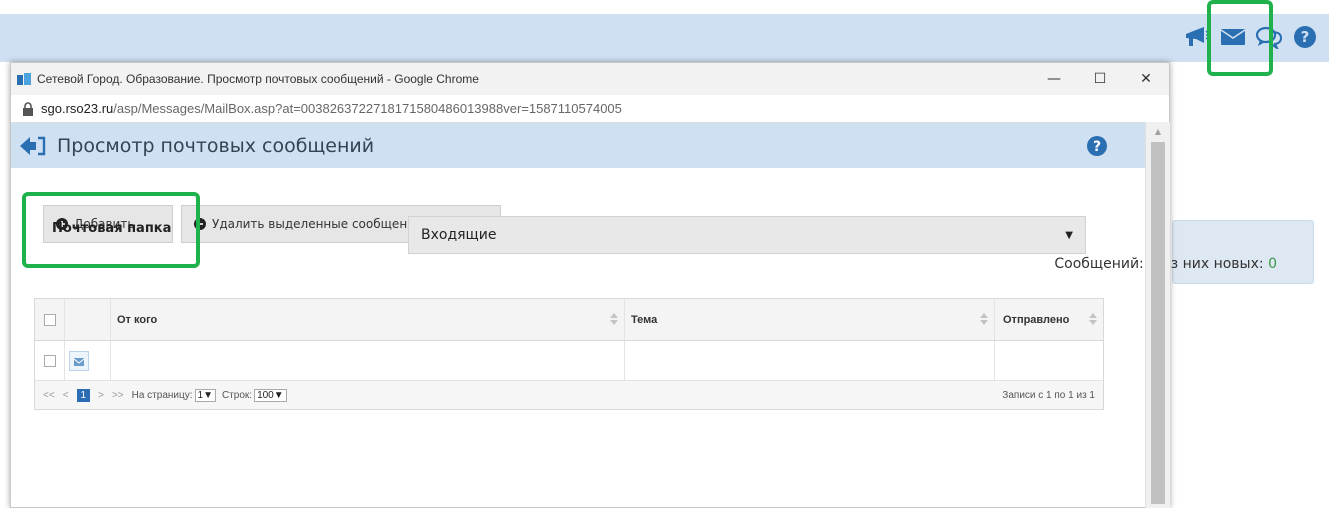 The width and height of the screenshot is (1329, 508). I want to click on cell-subject, so click(810, 360).